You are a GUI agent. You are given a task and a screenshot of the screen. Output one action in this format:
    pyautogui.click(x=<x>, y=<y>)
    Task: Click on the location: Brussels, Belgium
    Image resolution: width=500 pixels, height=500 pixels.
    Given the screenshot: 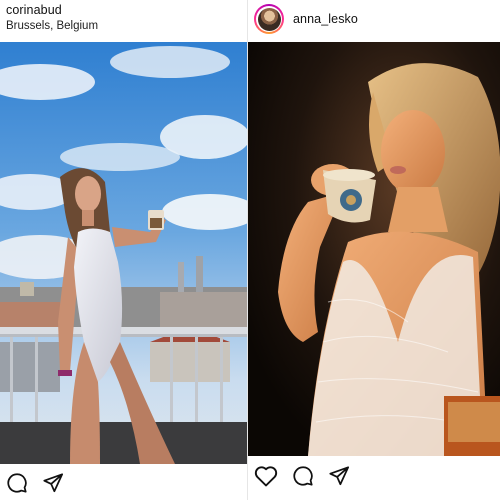 What is the action you would take?
    pyautogui.click(x=52, y=26)
    